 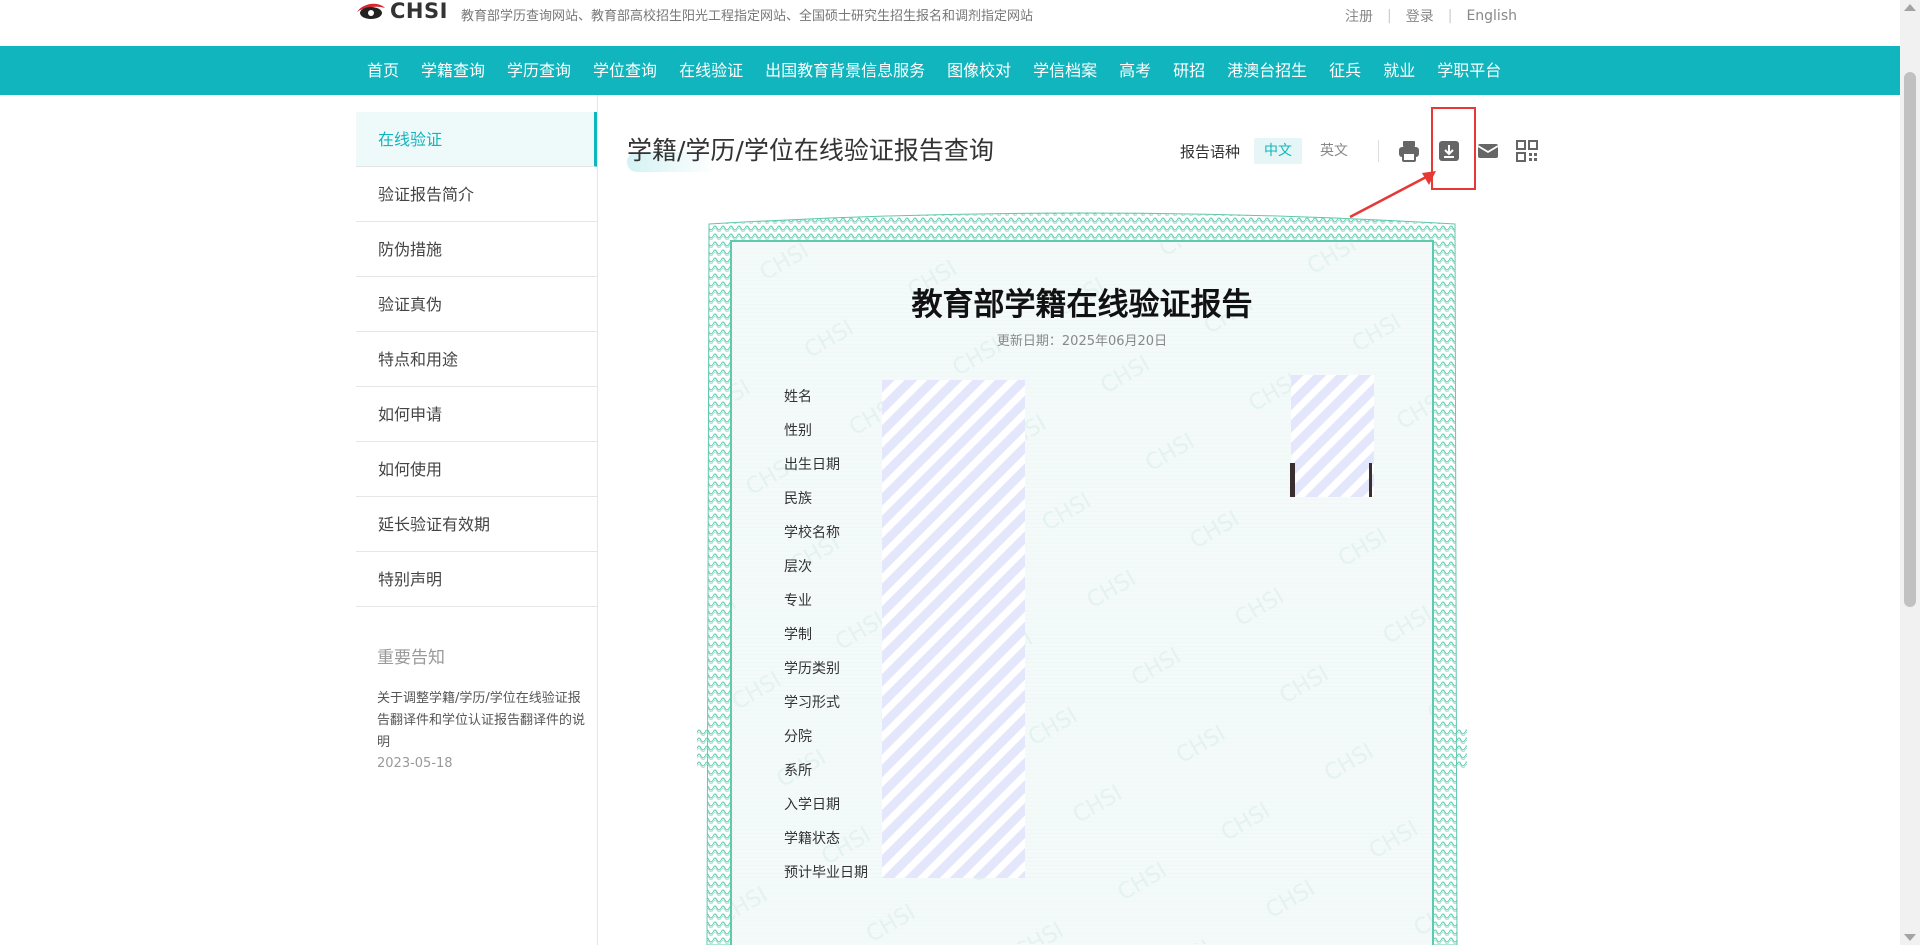 I want to click on certificate-update-date: 更新日期：2025年06月20日, so click(x=1082, y=341).